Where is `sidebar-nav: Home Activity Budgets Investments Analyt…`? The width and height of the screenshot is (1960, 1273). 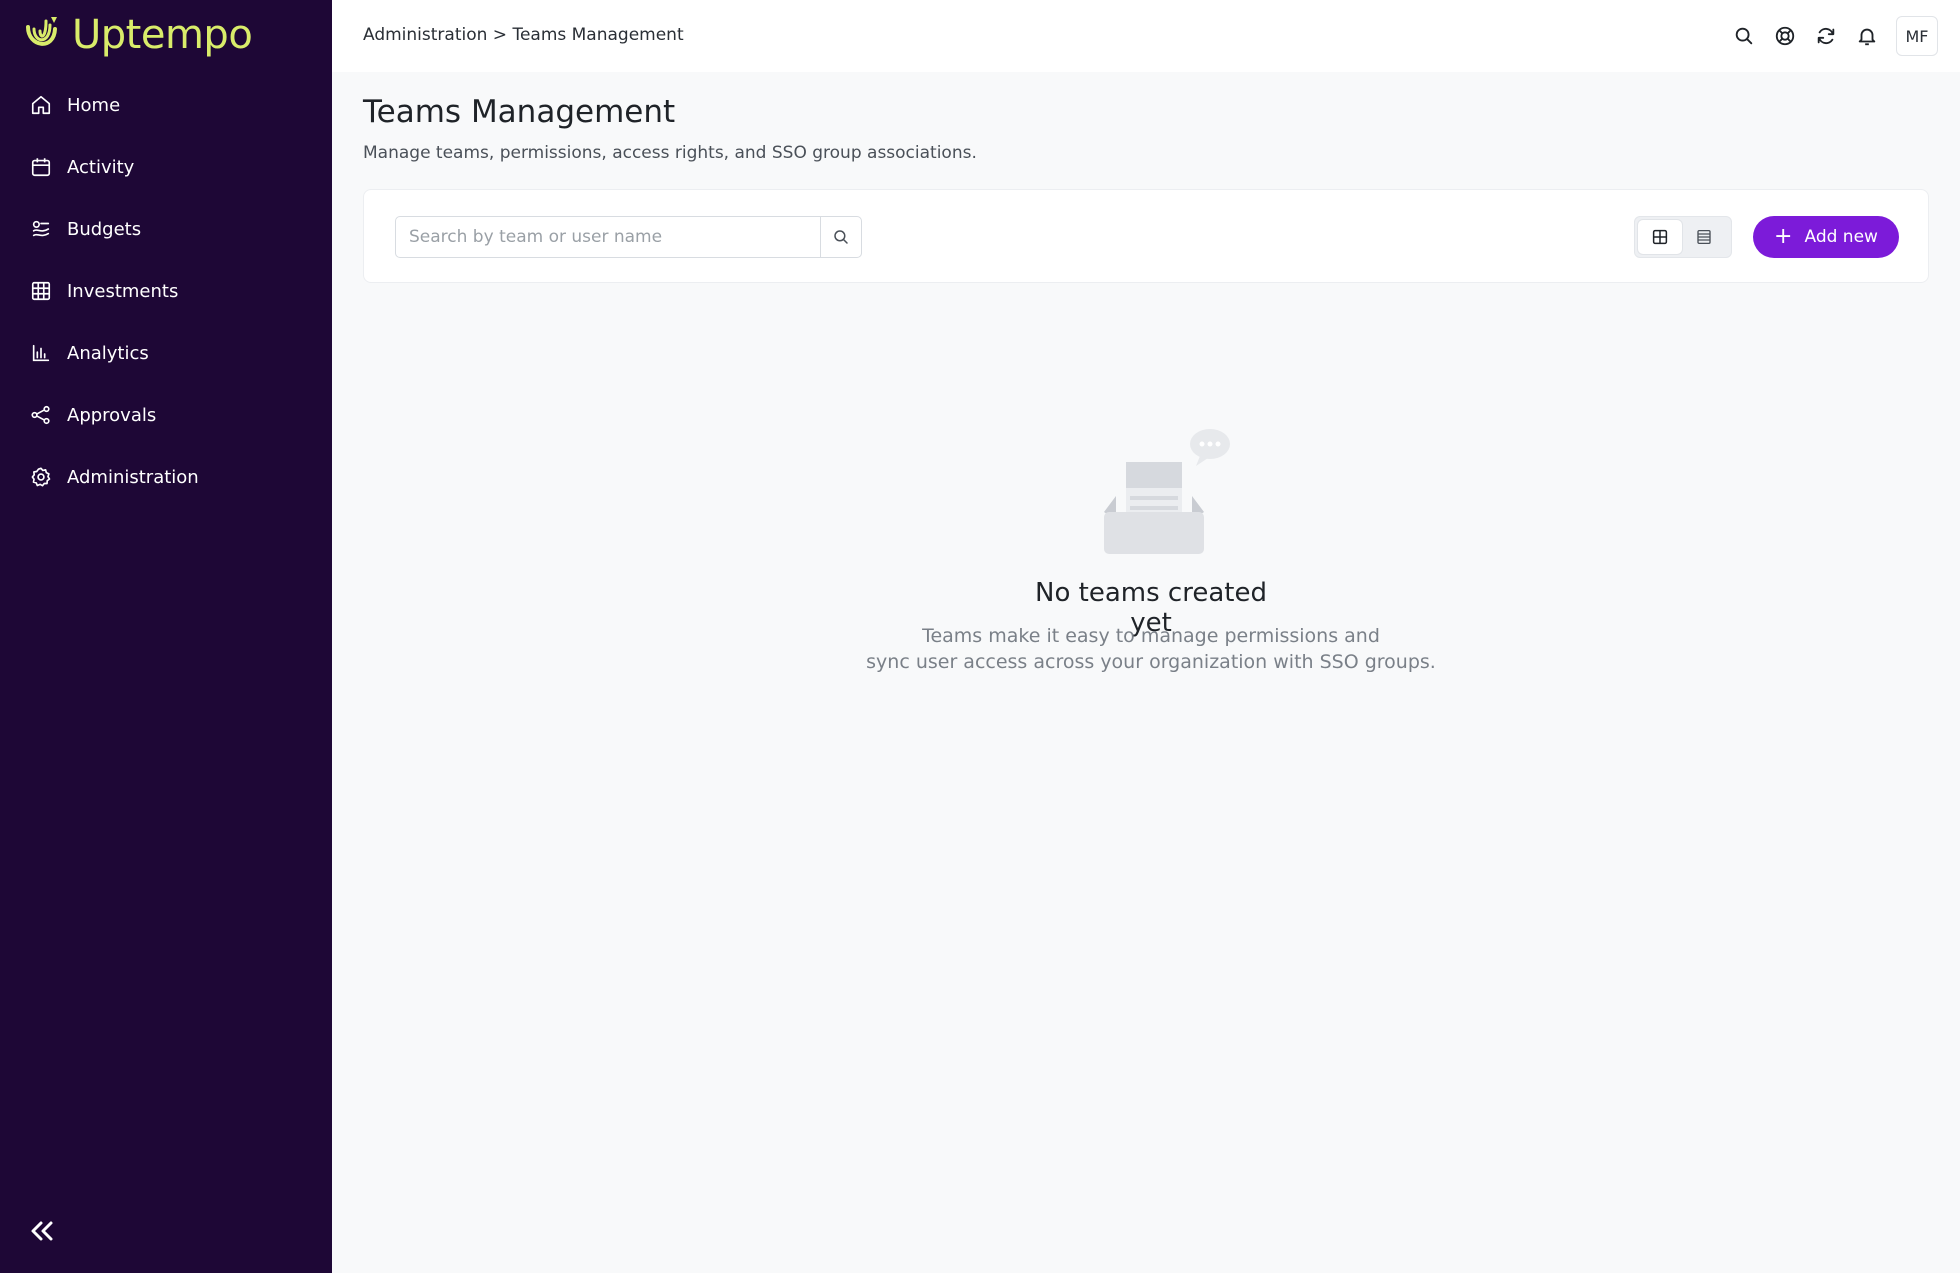
sidebar-nav: Home Activity Budgets Investments Analyt… is located at coordinates (166, 291).